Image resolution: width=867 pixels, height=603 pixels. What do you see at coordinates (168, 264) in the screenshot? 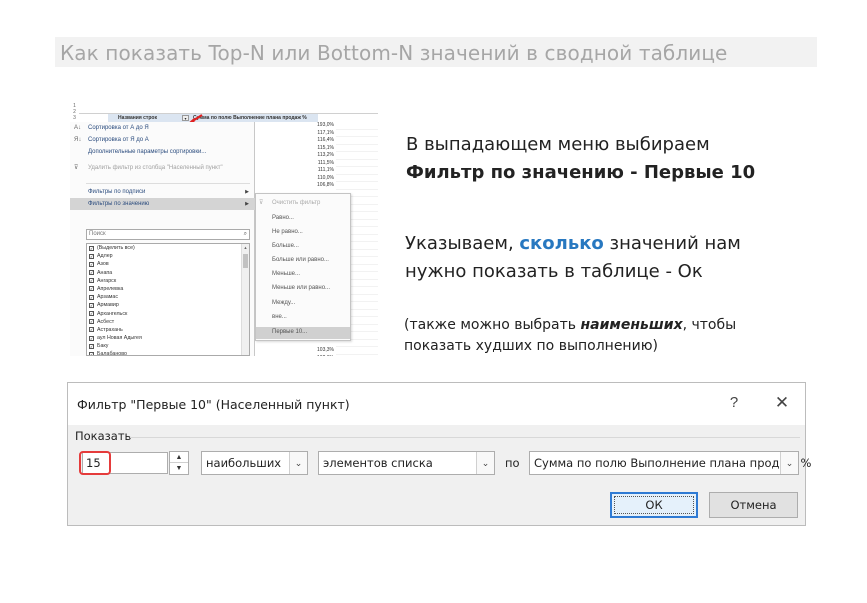
I see `list-item: ✓ Азов` at bounding box center [168, 264].